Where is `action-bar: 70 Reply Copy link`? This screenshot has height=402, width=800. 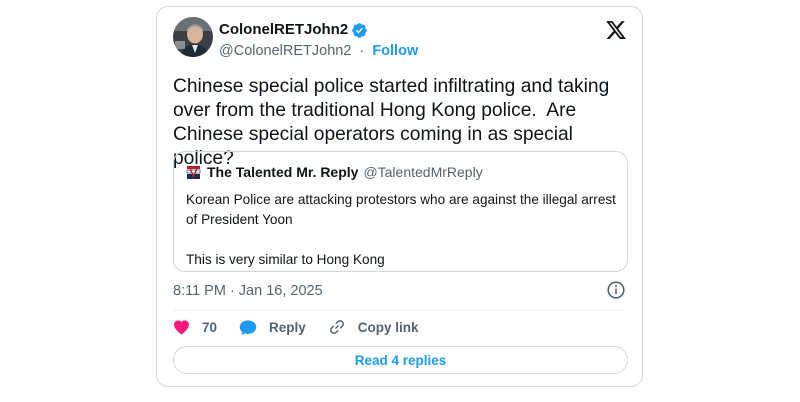 action-bar: 70 Reply Copy link is located at coordinates (307, 327).